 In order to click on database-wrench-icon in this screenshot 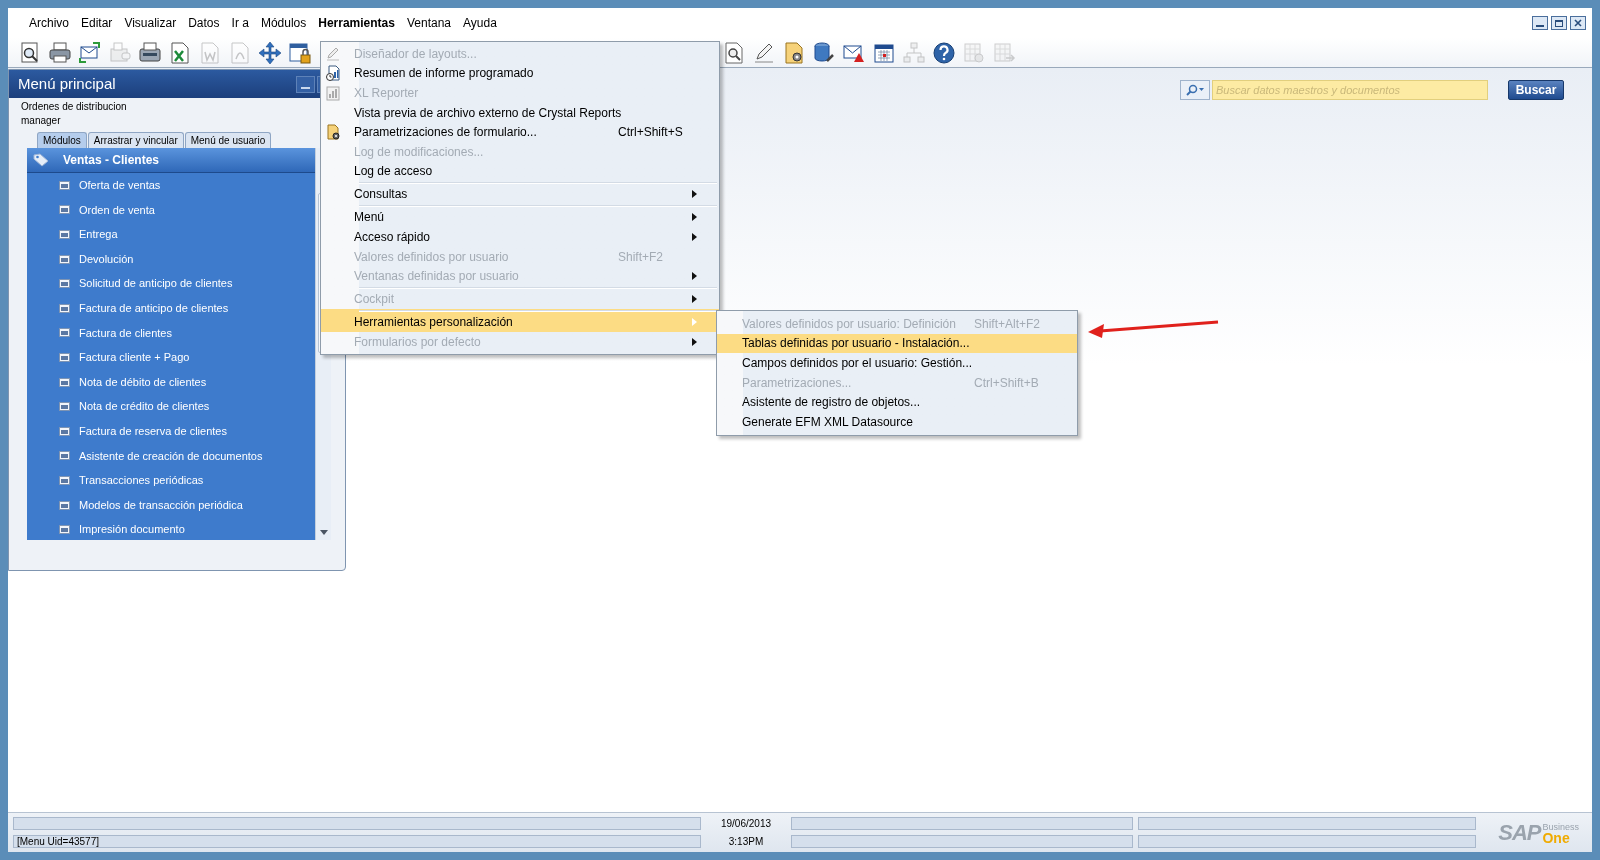, I will do `click(824, 52)`.